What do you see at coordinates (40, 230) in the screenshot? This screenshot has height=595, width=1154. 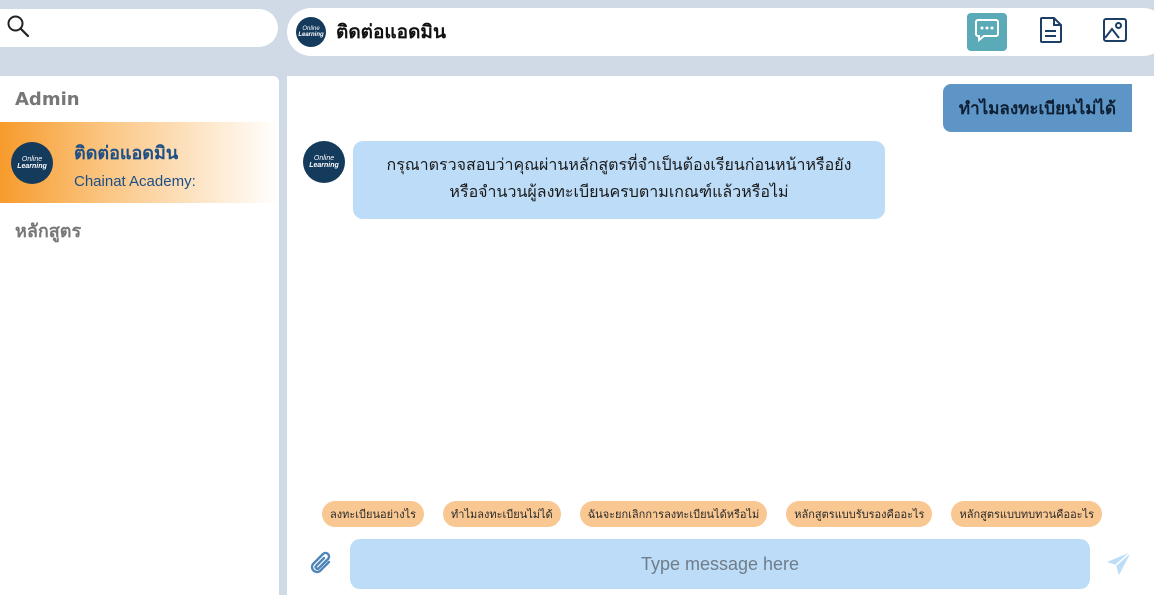 I see `section-label-courses: หลักสูตร` at bounding box center [40, 230].